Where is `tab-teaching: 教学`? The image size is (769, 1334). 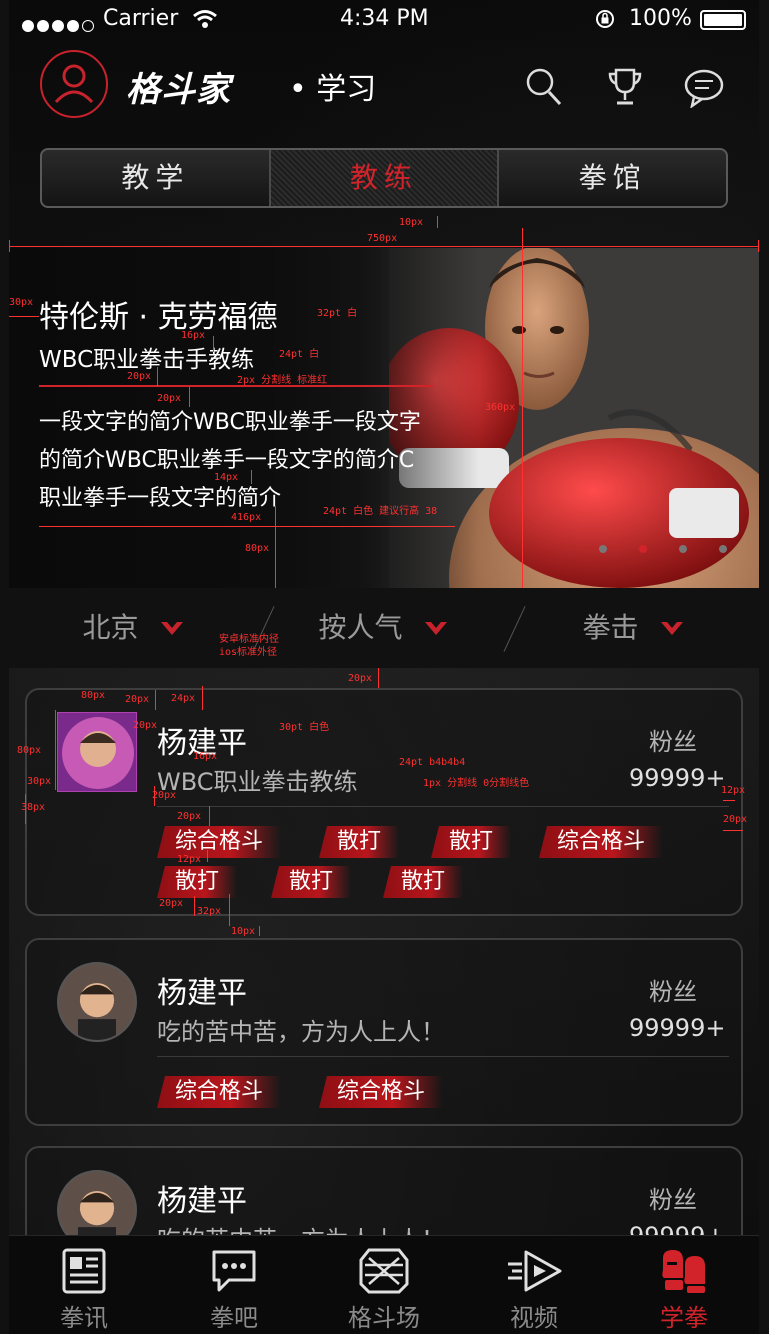 tab-teaching: 教学 is located at coordinates (155, 178).